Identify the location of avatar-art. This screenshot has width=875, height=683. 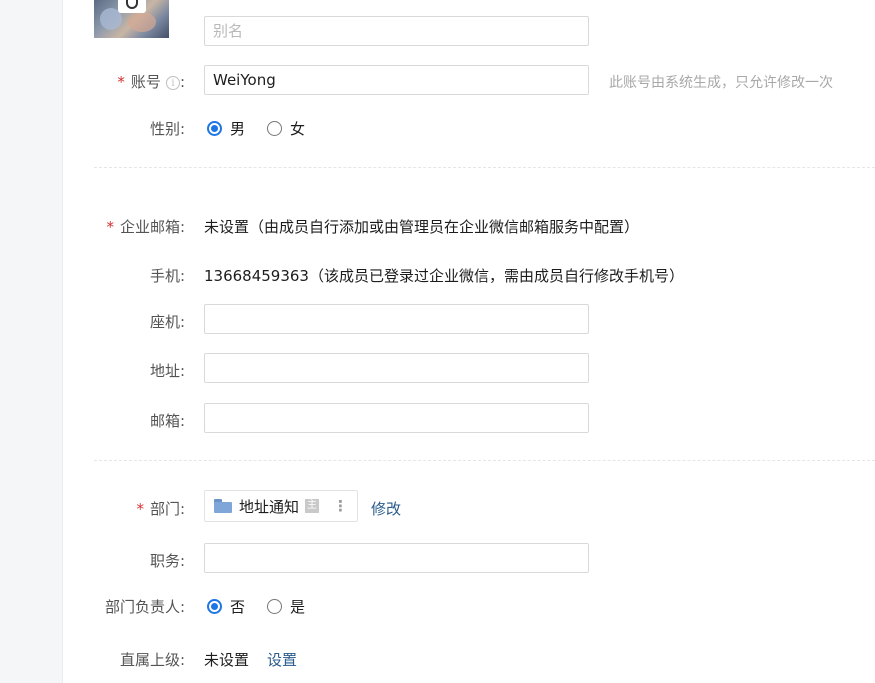
(142, 22).